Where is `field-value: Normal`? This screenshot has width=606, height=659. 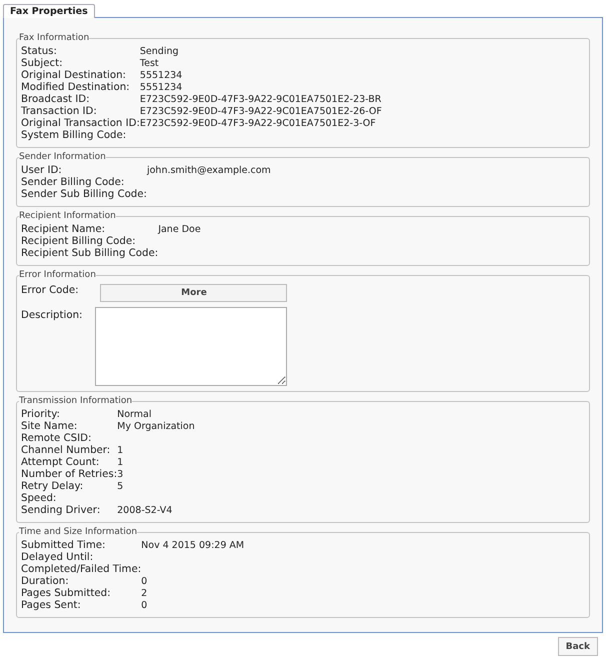 field-value: Normal is located at coordinates (135, 415).